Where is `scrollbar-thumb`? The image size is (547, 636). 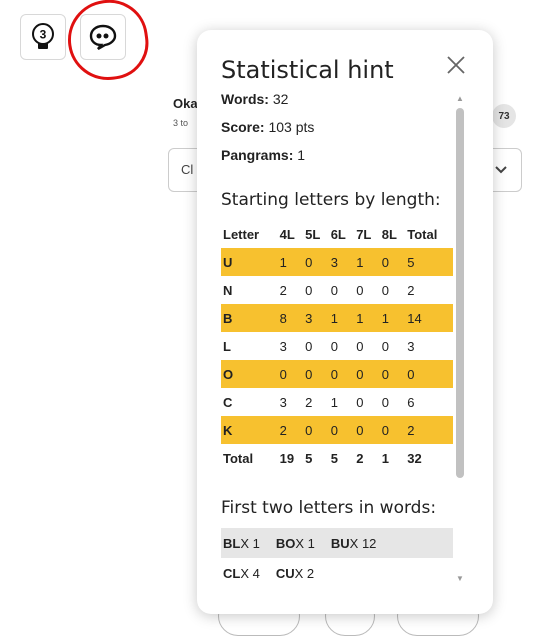
scrollbar-thumb is located at coordinates (460, 293).